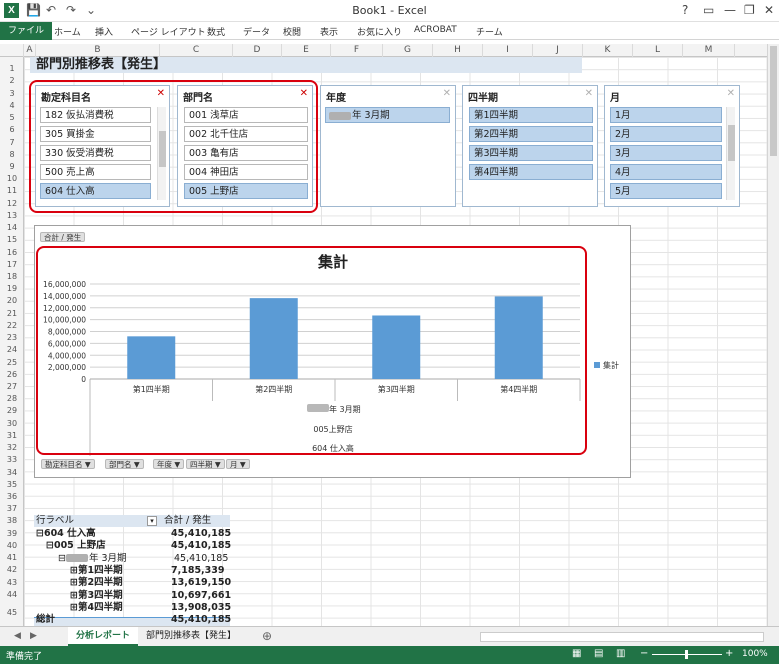 This screenshot has height=664, width=779. Describe the element at coordinates (708, 10) in the screenshot. I see `ribbon-display-button: ▭` at that location.